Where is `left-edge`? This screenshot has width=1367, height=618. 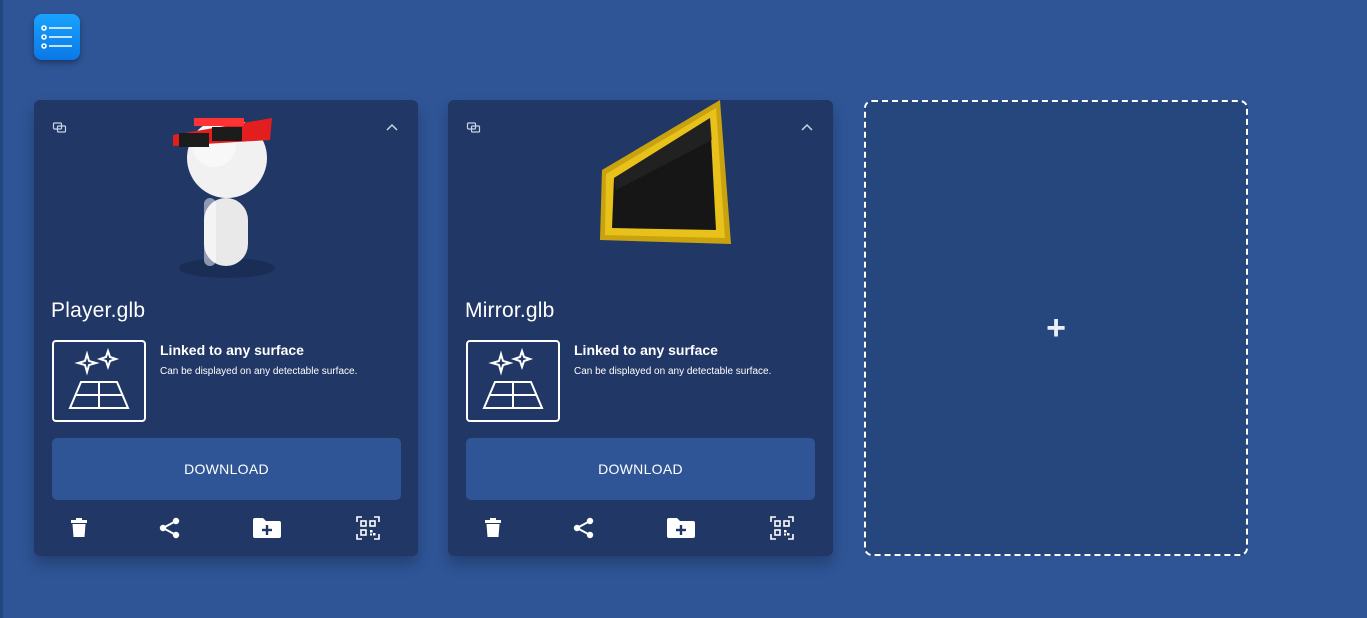 left-edge is located at coordinates (1, 309).